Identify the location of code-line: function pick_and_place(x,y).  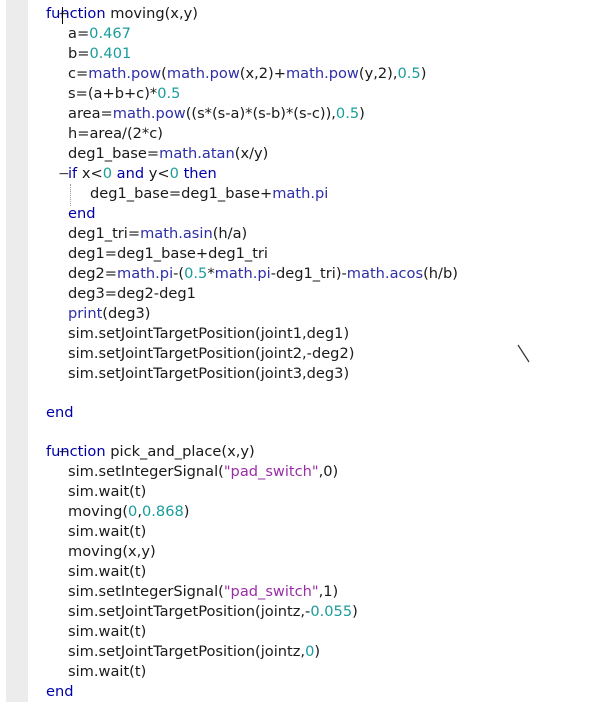
(150, 452).